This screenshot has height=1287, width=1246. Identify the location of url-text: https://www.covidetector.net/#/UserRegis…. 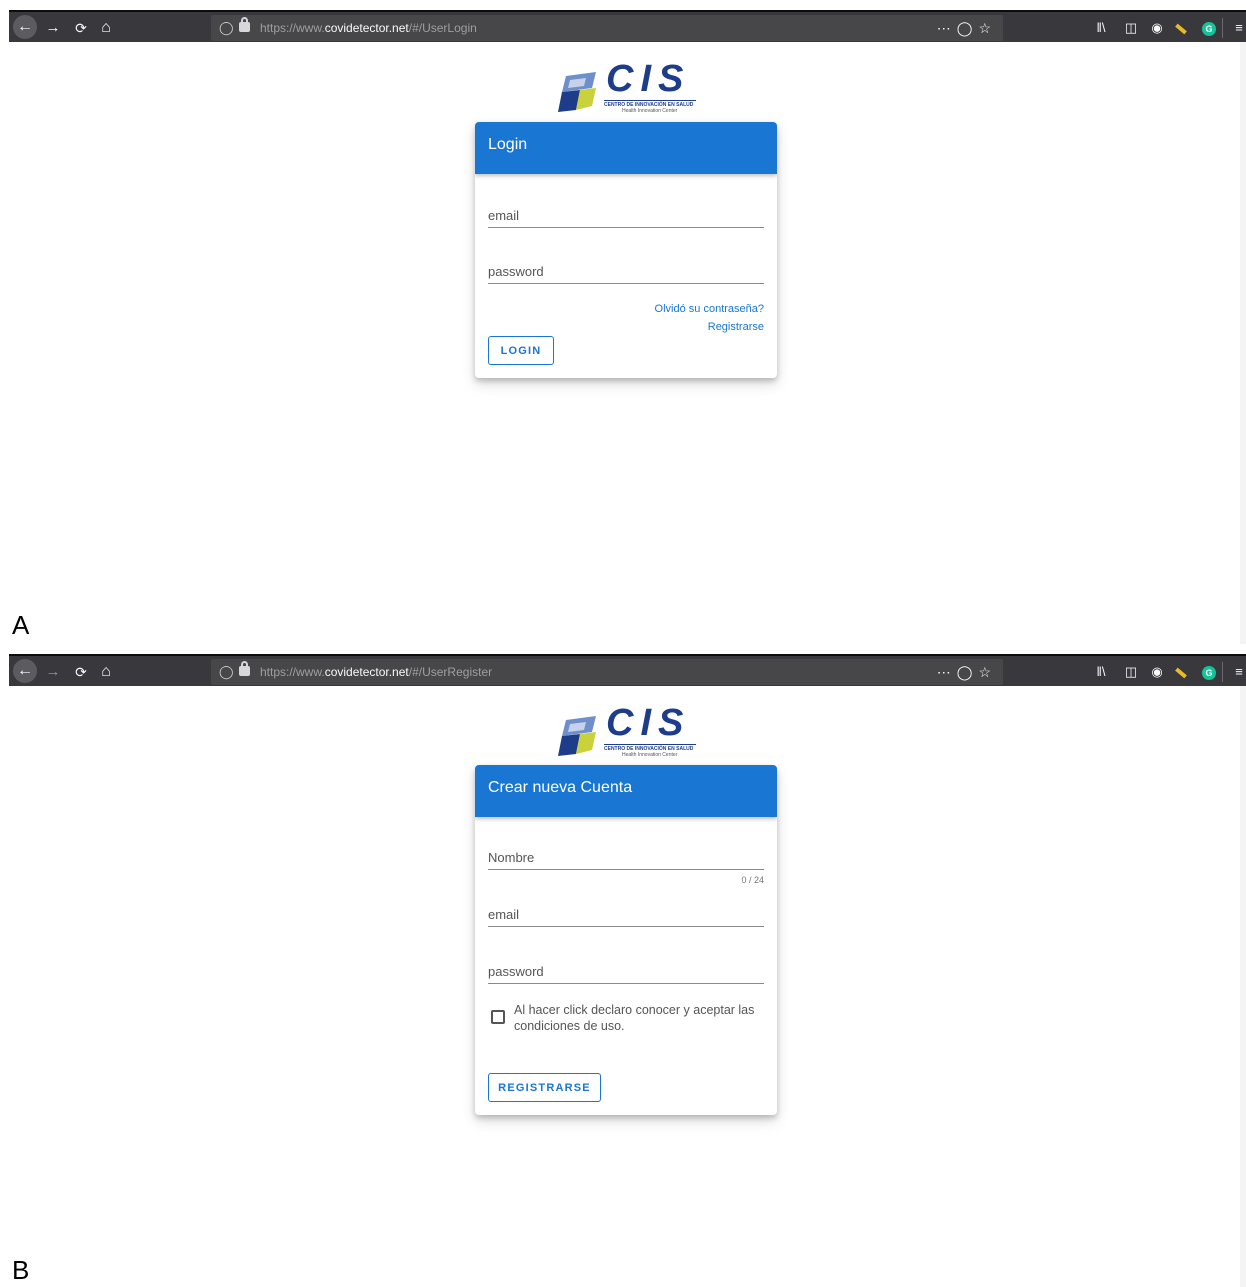
(376, 672).